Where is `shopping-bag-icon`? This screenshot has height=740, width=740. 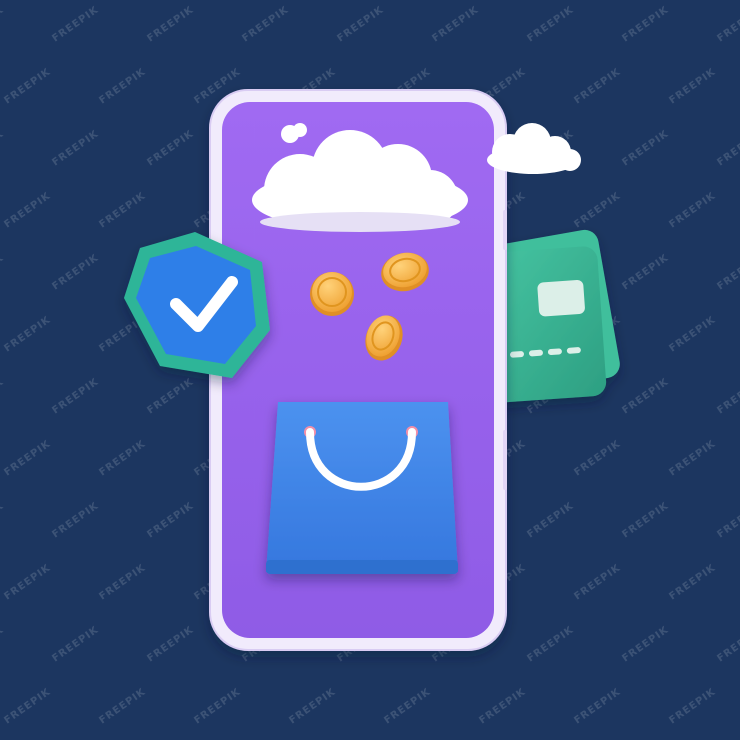
shopping-bag-icon is located at coordinates (362, 488).